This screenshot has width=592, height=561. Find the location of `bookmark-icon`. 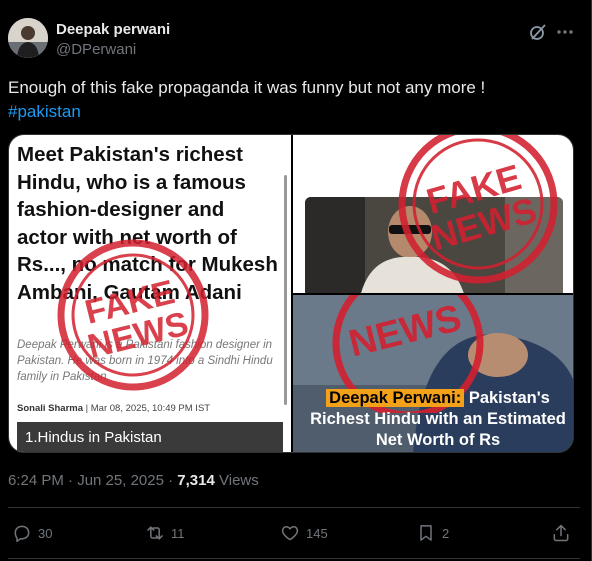

bookmark-icon is located at coordinates (426, 533).